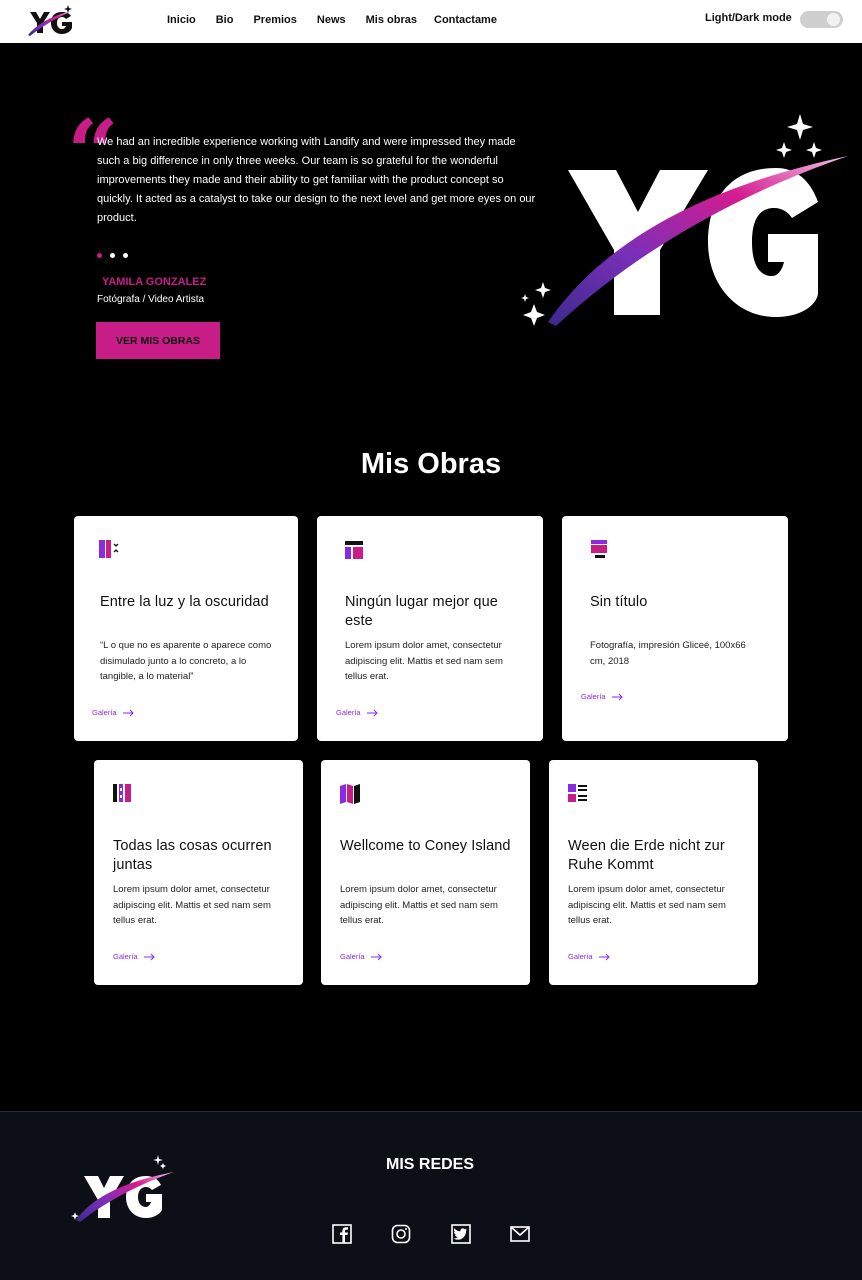 The width and height of the screenshot is (862, 1280). I want to click on layout-icon, so click(354, 550).